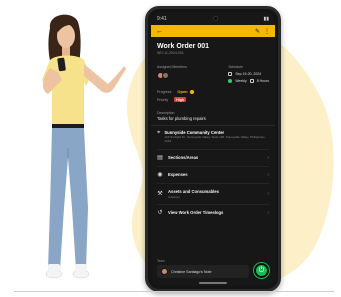 The image size is (341, 297). I want to click on assignee-name: Christine Santiago's Note, so click(191, 271).